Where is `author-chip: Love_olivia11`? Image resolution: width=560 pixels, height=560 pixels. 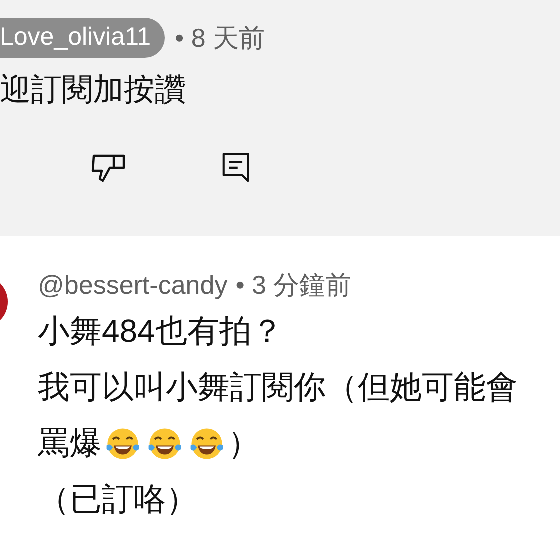 author-chip: Love_olivia11 is located at coordinates (83, 38).